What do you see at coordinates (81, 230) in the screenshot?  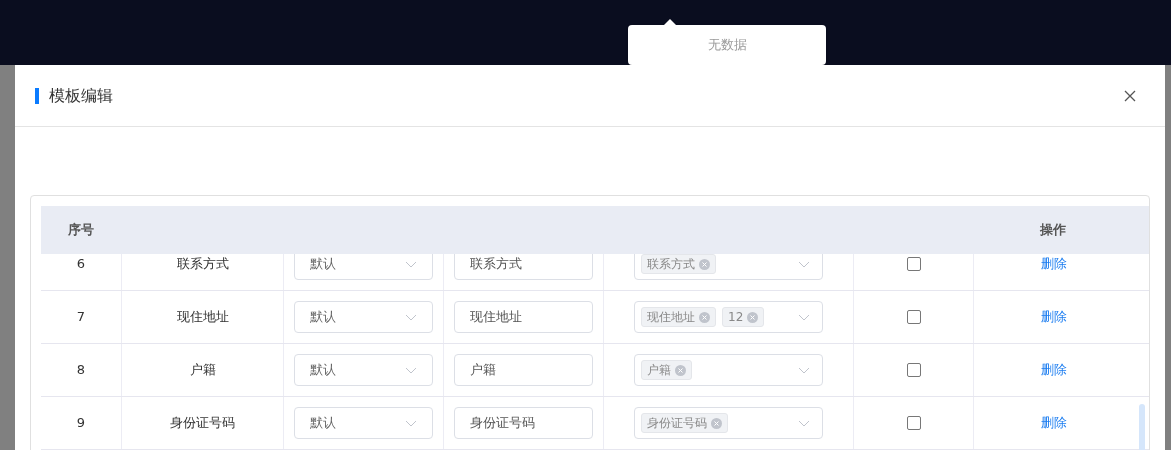 I see `column-header: 序号` at bounding box center [81, 230].